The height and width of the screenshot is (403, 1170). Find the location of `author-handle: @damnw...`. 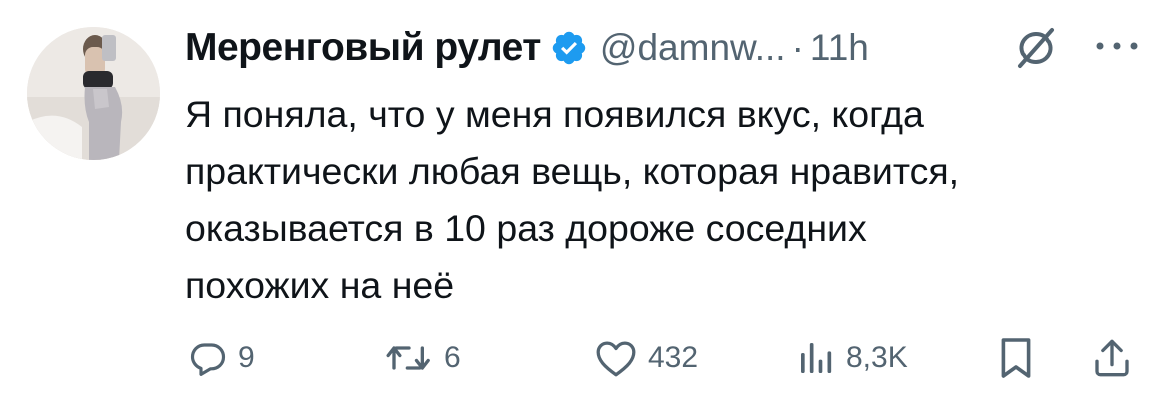

author-handle: @damnw... is located at coordinates (693, 48).